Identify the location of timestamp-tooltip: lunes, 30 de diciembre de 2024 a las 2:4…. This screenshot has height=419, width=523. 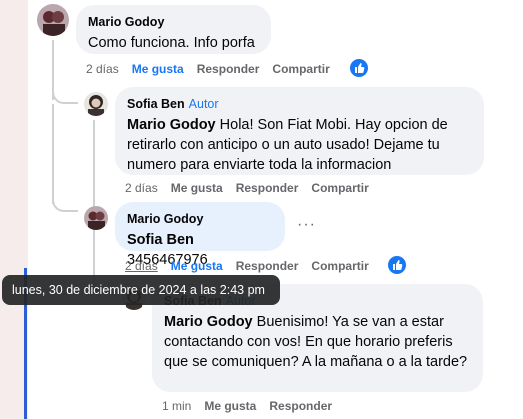
(141, 290).